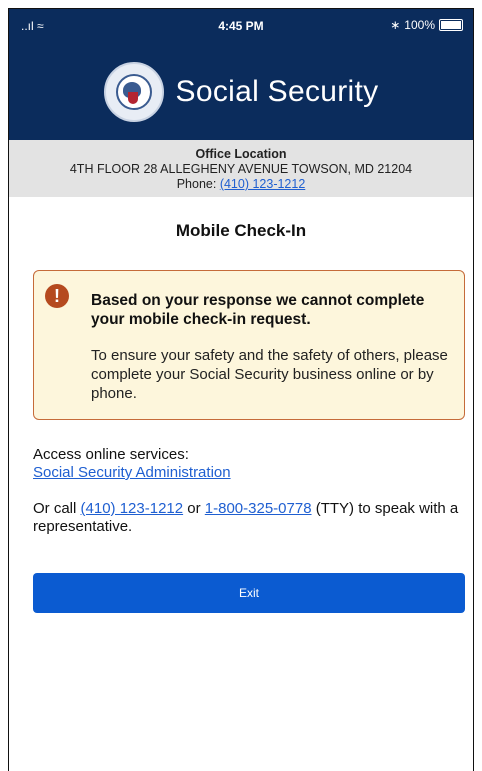  I want to click on page-title: Mobile Check-In, so click(241, 230).